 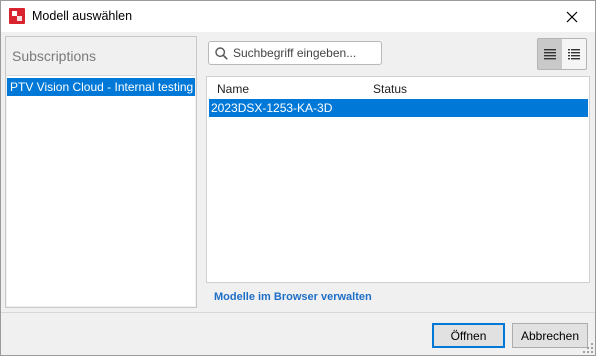 I want to click on search-icon, so click(x=221, y=53).